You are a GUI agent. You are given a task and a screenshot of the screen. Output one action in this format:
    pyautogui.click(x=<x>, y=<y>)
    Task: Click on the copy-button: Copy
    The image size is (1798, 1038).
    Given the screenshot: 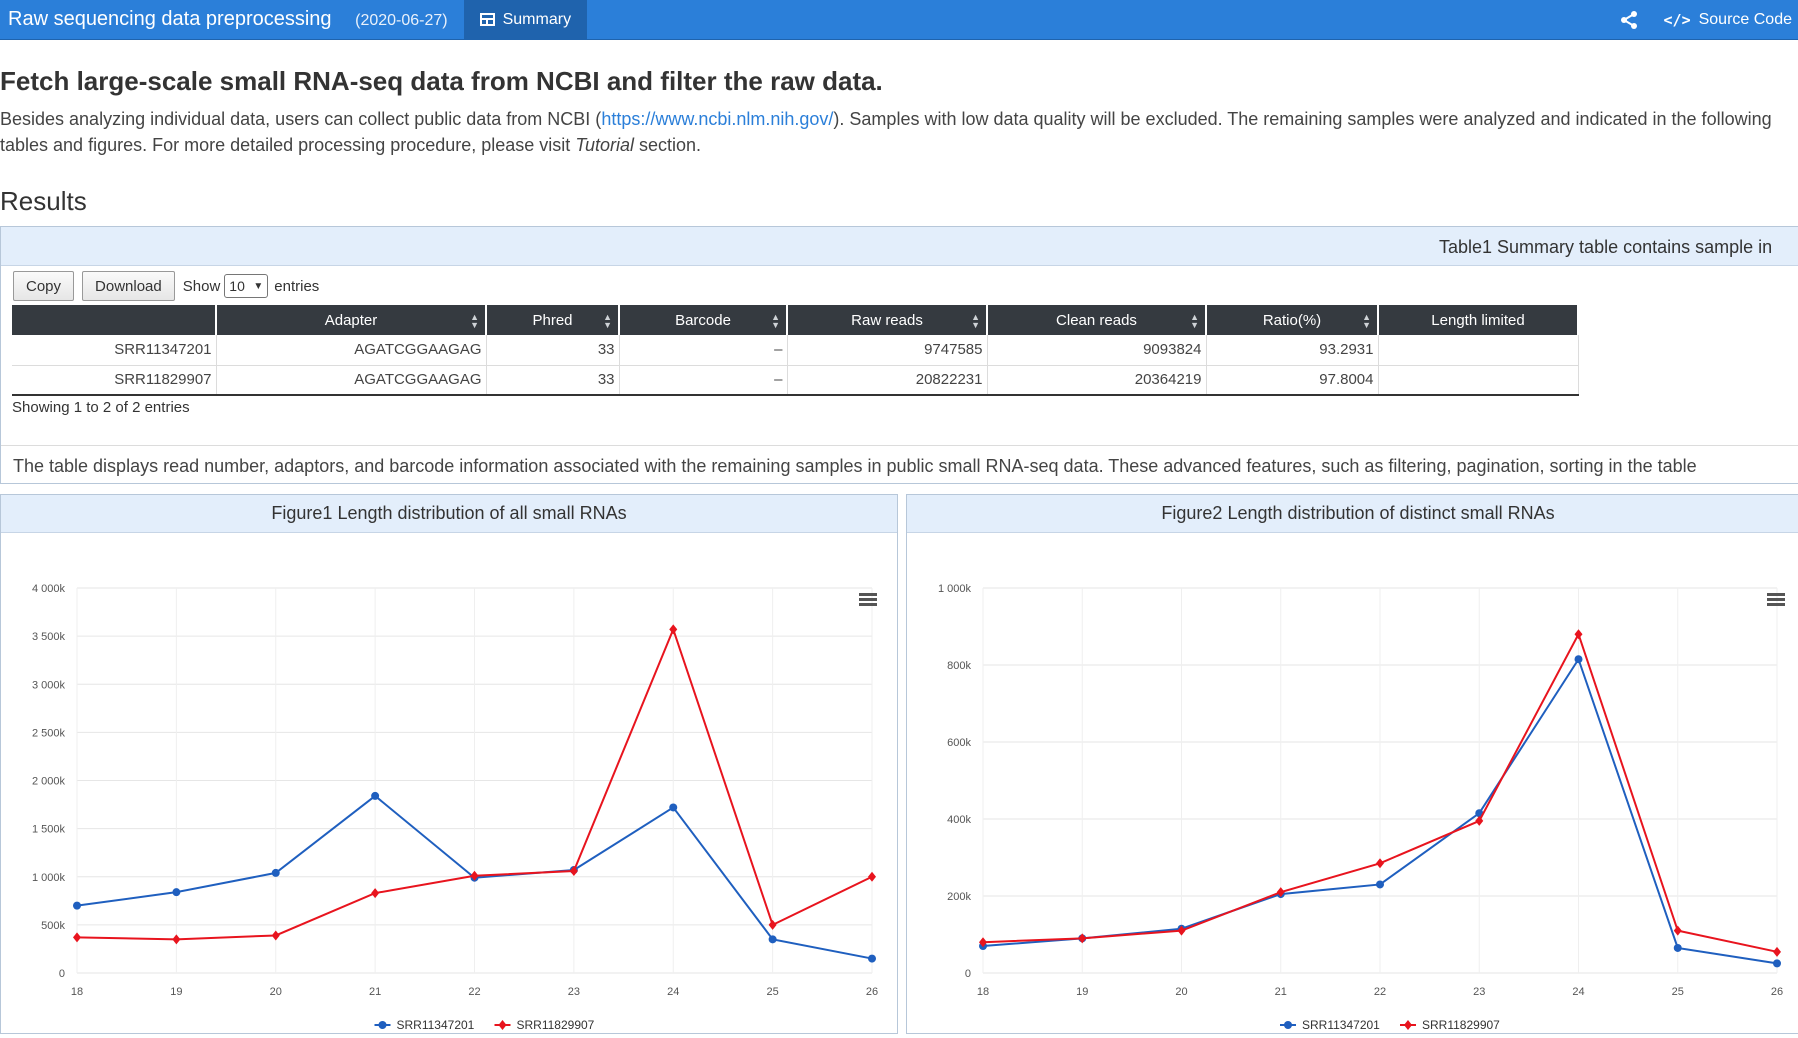 What is the action you would take?
    pyautogui.click(x=44, y=286)
    